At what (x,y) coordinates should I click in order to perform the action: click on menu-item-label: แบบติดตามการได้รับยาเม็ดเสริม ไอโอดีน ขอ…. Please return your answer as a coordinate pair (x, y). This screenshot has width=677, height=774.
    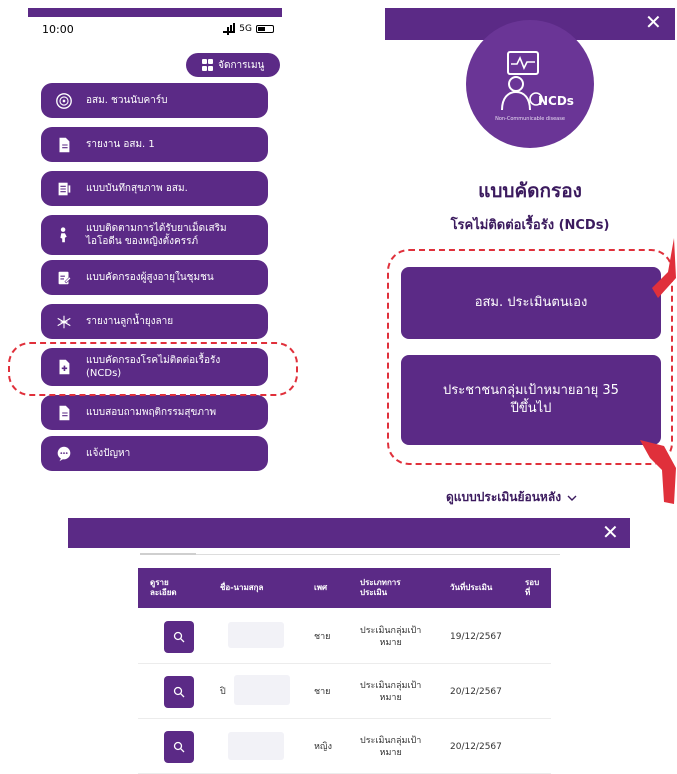
    Looking at the image, I should click on (156, 235).